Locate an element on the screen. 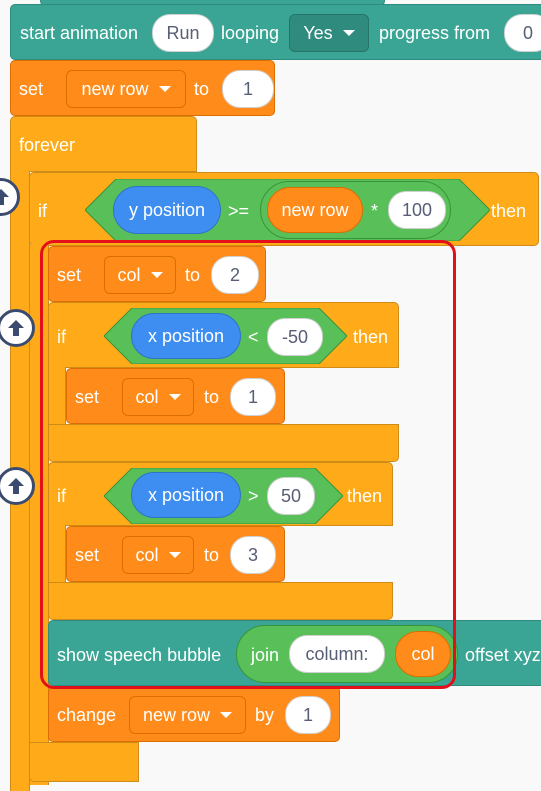 The image size is (541, 791). animation-name-value: Run is located at coordinates (183, 33).